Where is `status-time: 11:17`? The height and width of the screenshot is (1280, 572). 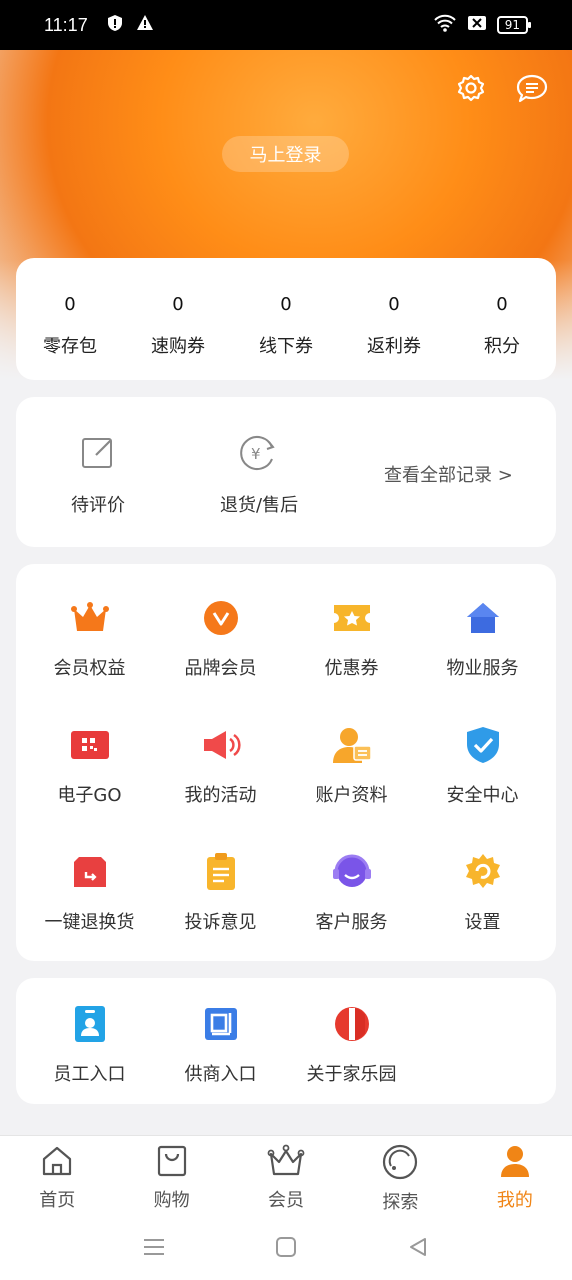
status-time: 11:17 is located at coordinates (66, 24).